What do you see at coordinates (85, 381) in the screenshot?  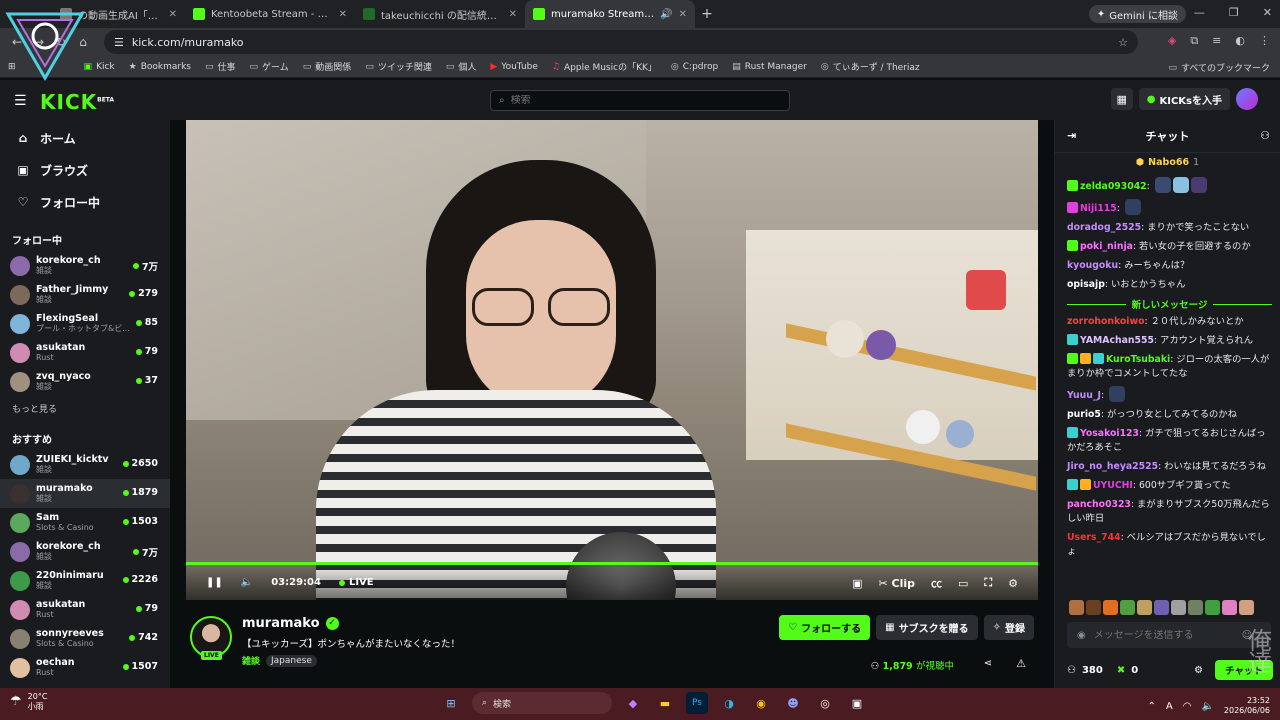 I see `sidebar-channel: zvq_nyaco 雑談 37` at bounding box center [85, 381].